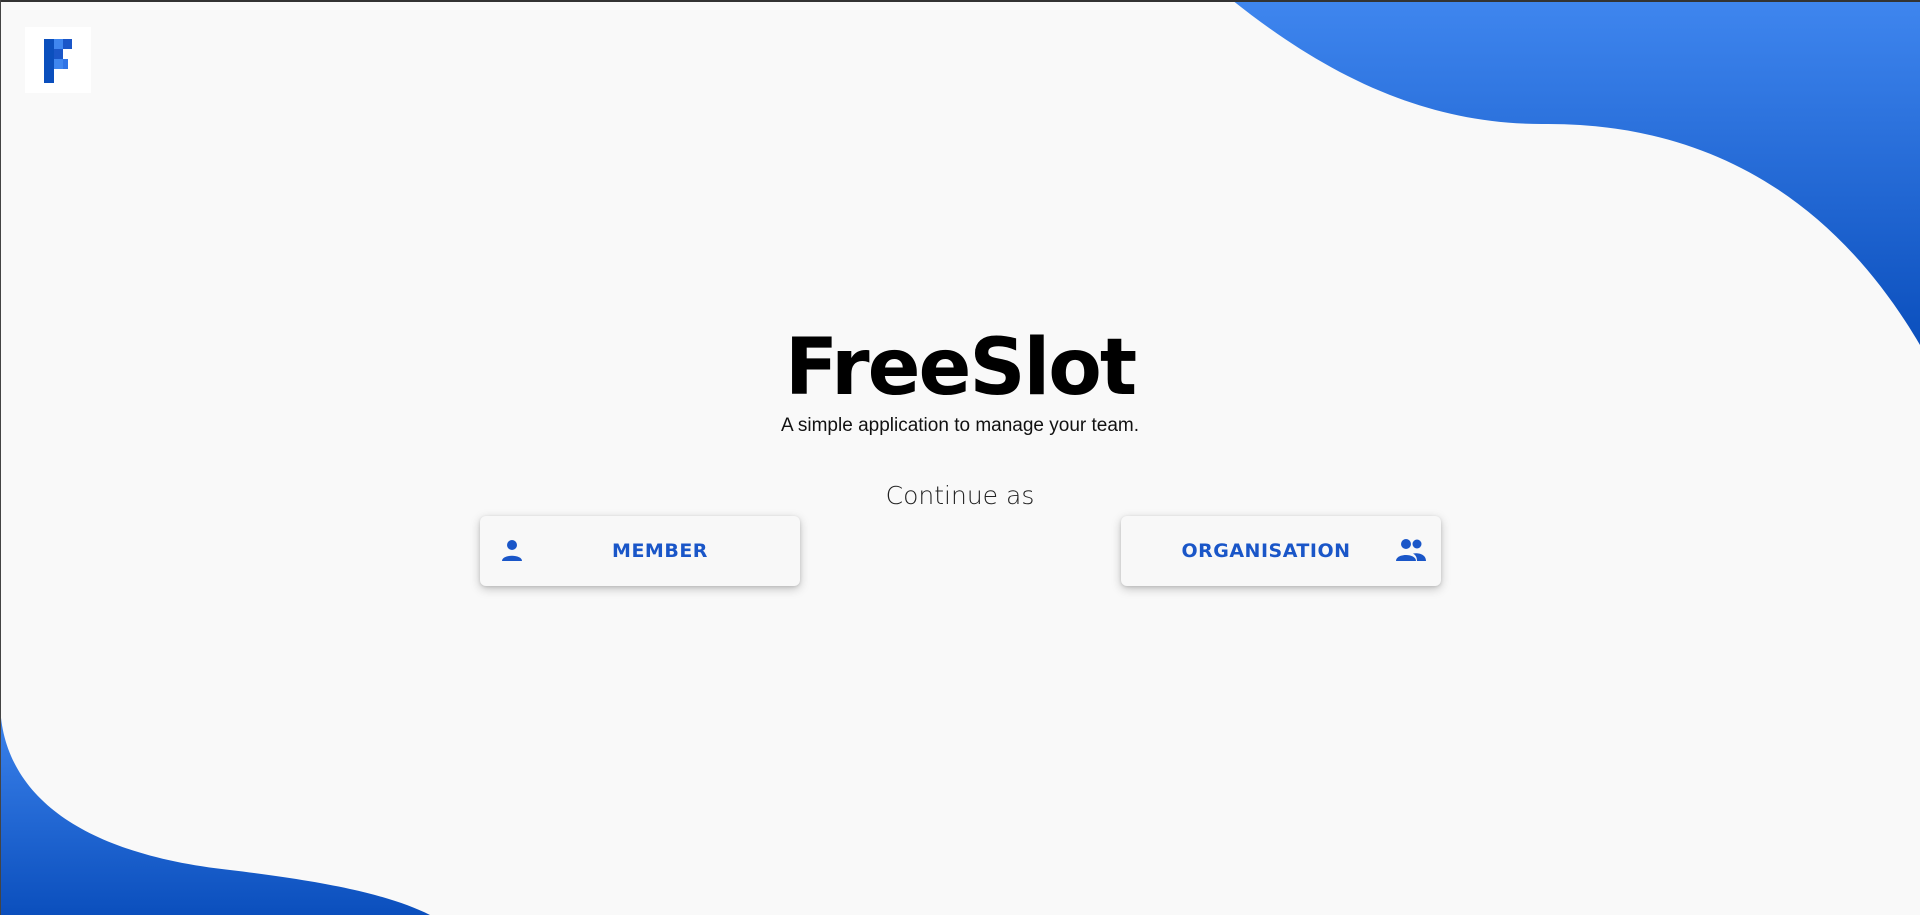 The height and width of the screenshot is (915, 1920). Describe the element at coordinates (960, 495) in the screenshot. I see `continue-as-label: Continue as` at that location.